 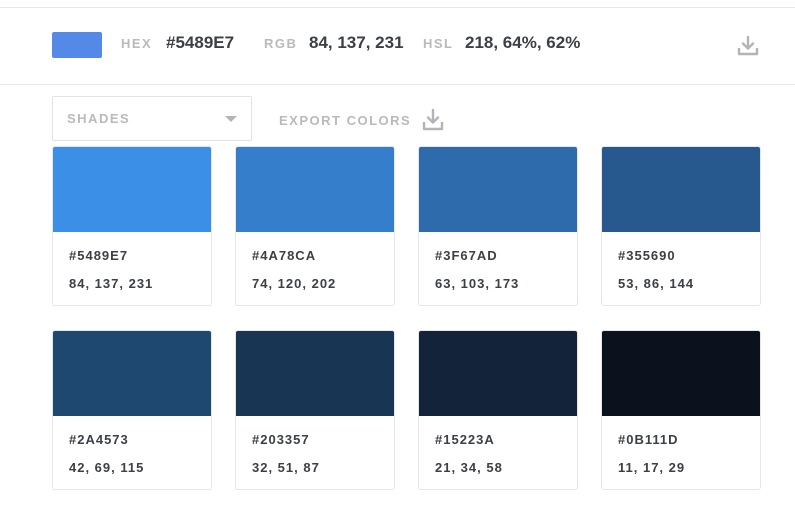 What do you see at coordinates (231, 119) in the screenshot?
I see `chevron-down-icon` at bounding box center [231, 119].